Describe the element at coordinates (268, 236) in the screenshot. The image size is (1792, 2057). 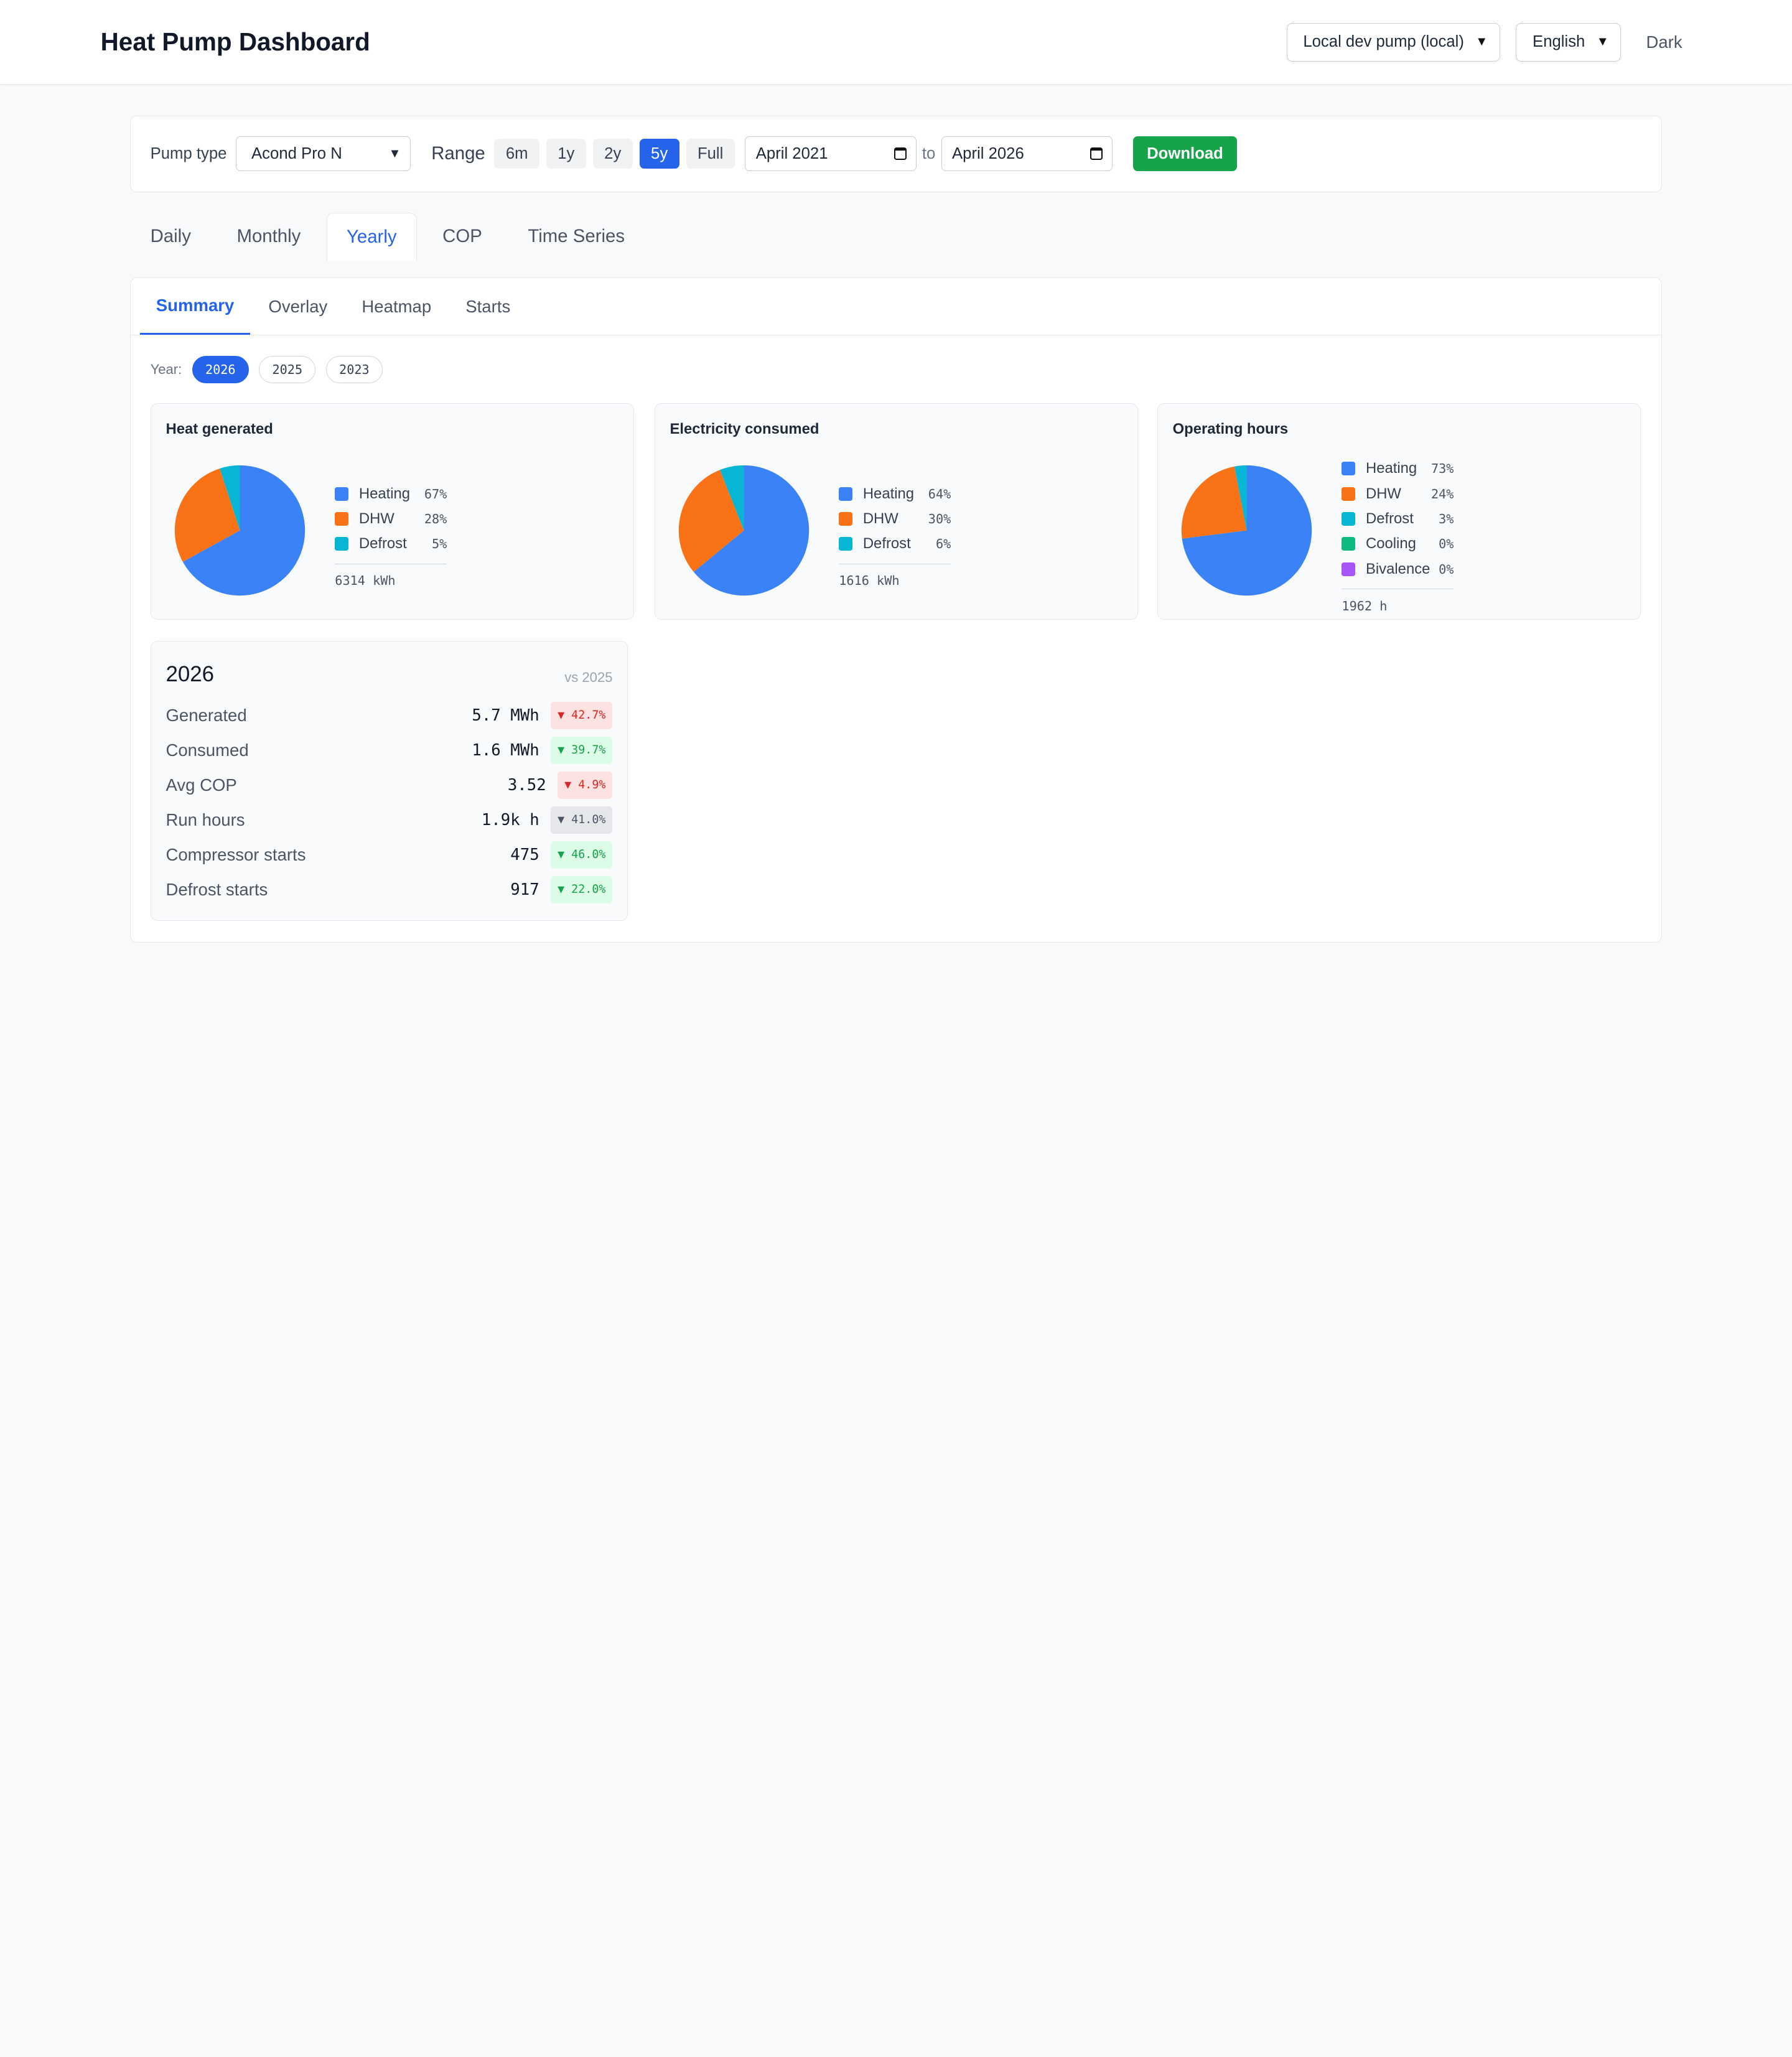
I see `tab-monthly: Monthly` at that location.